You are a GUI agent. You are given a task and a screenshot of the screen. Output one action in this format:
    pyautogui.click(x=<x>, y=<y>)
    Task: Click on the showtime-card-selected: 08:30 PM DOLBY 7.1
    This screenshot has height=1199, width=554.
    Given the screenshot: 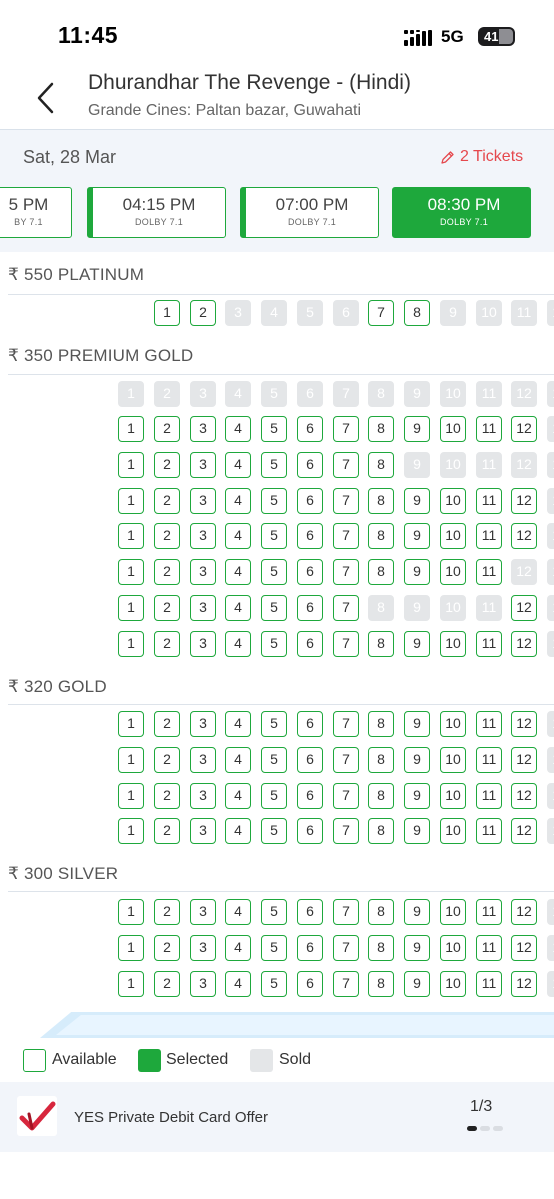 What is the action you would take?
    pyautogui.click(x=461, y=212)
    